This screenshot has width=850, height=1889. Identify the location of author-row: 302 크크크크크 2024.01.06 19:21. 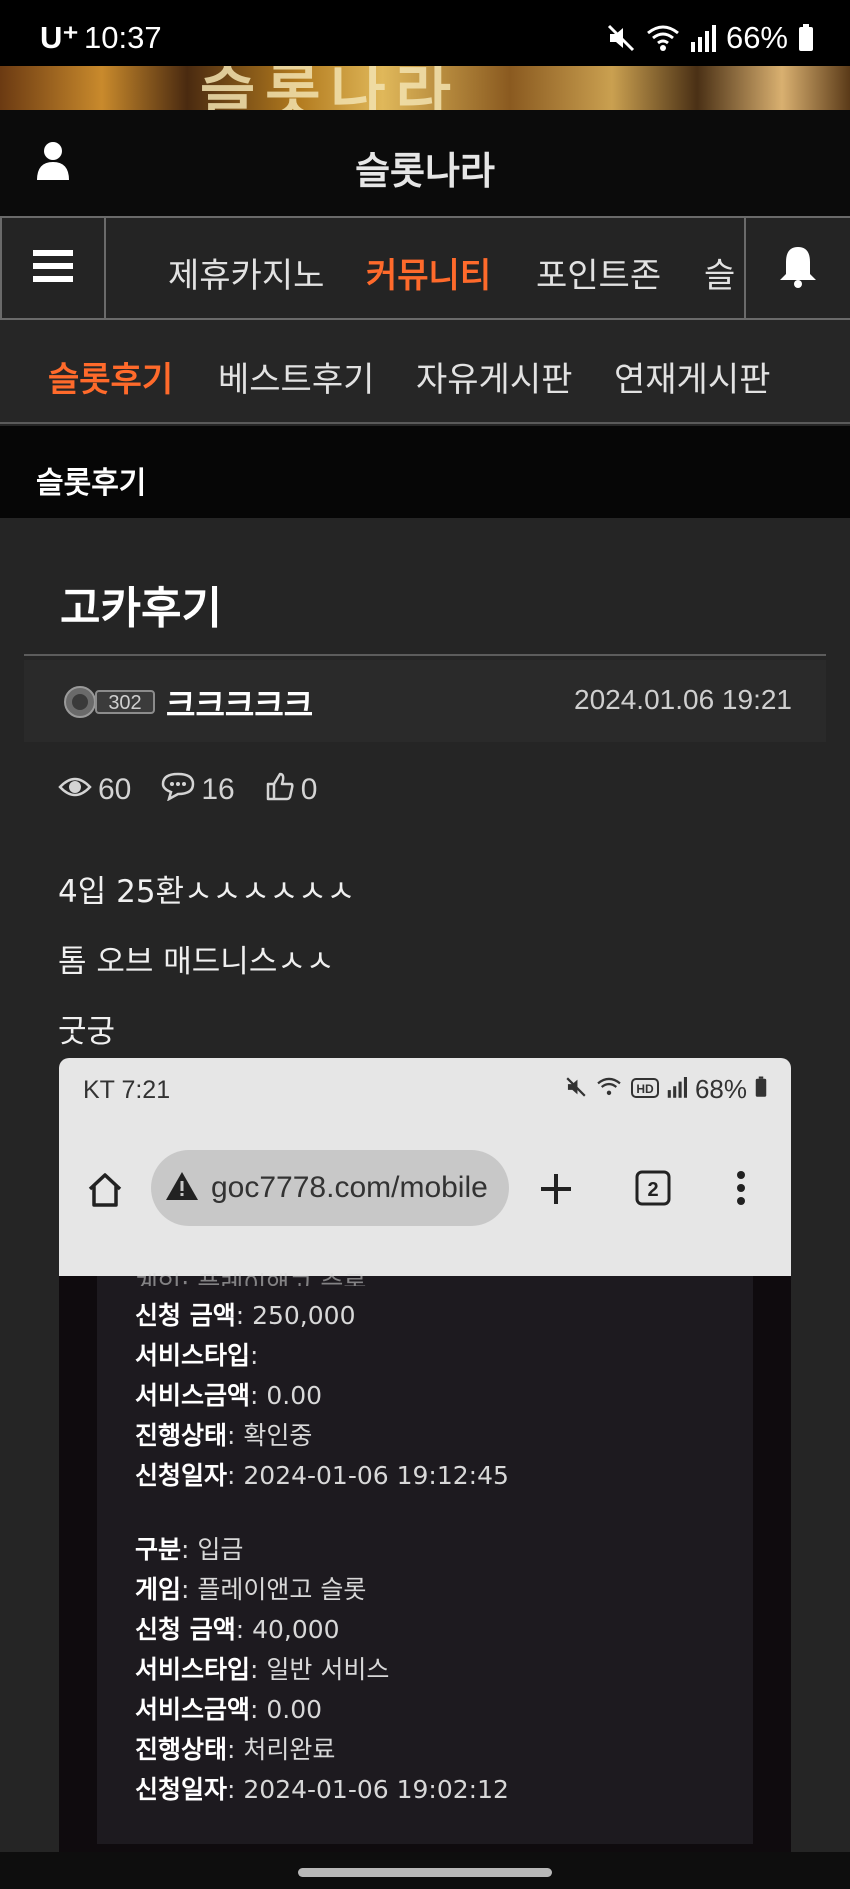
(425, 701).